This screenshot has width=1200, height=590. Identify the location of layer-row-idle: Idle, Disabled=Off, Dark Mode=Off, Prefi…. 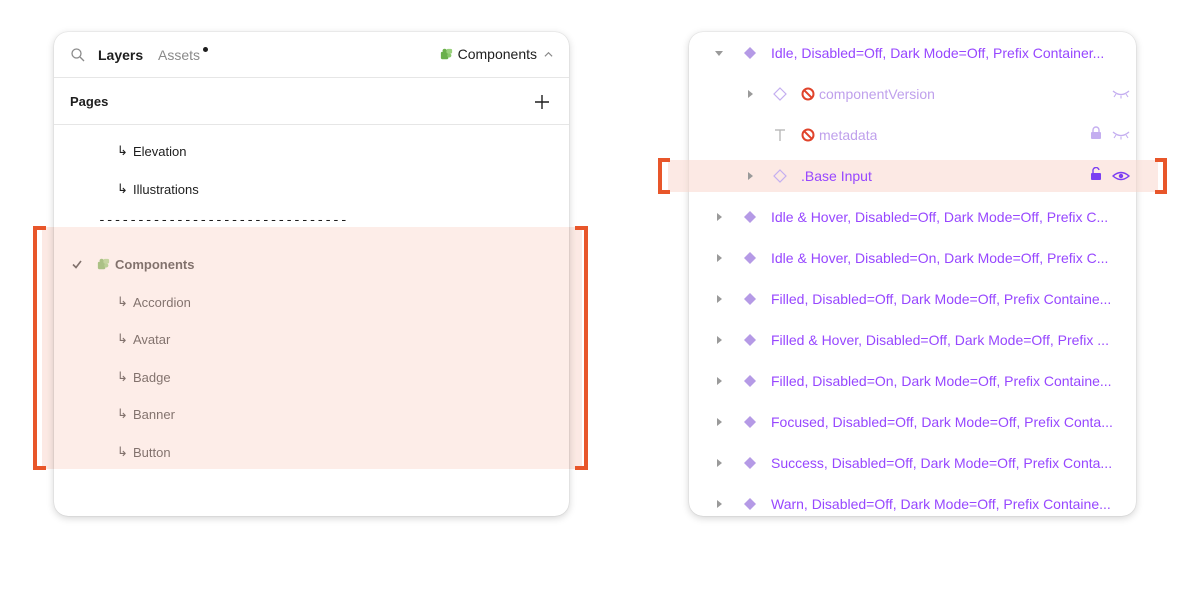
(912, 53).